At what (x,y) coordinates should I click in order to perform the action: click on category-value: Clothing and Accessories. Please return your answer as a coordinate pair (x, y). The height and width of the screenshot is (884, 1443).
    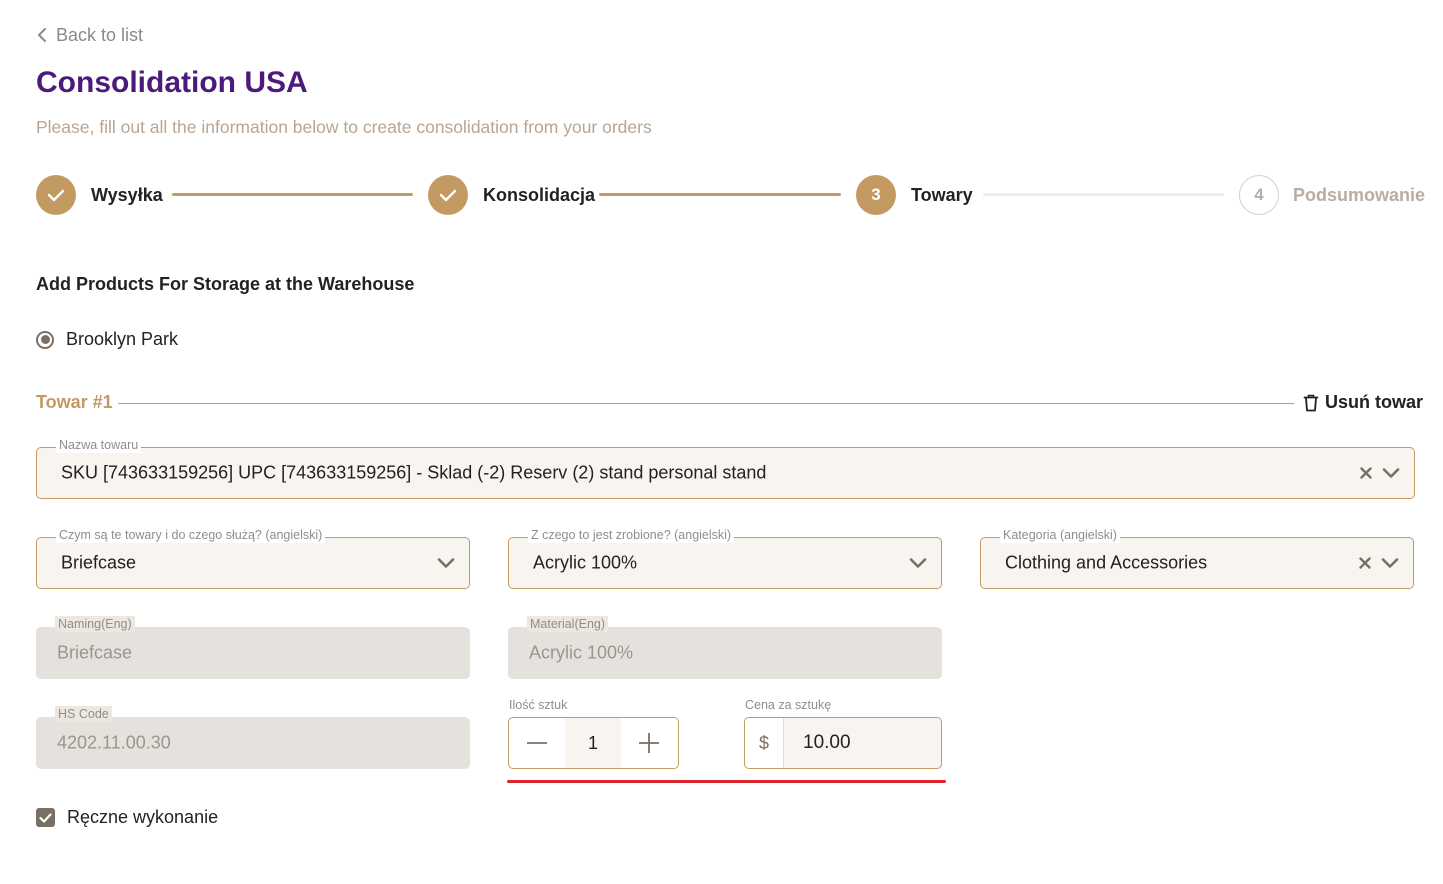
    Looking at the image, I should click on (1106, 562).